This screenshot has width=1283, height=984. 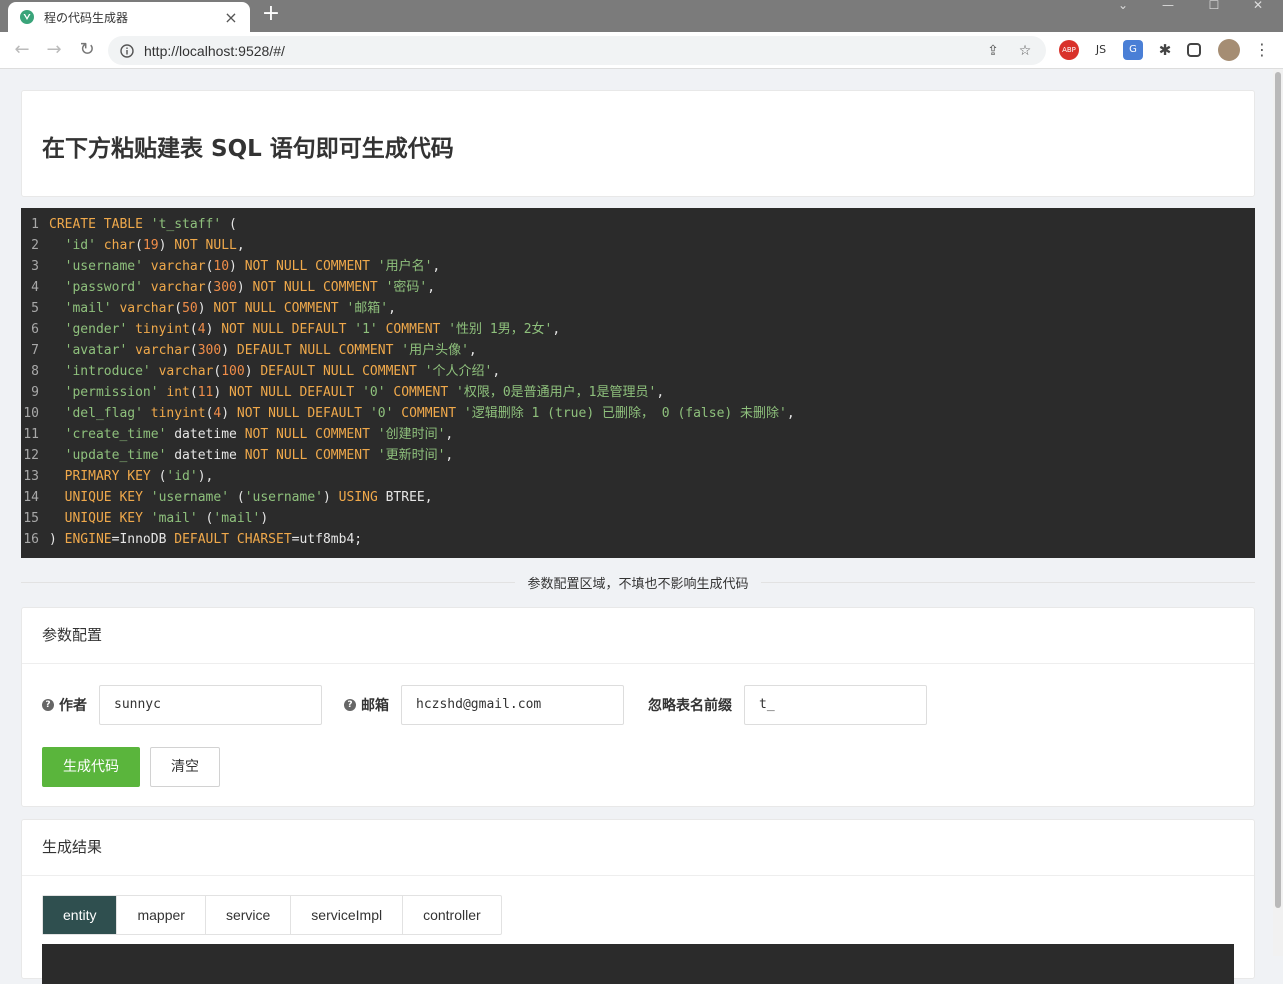 What do you see at coordinates (86, 17) in the screenshot?
I see `tab-title: 程の代码生成器` at bounding box center [86, 17].